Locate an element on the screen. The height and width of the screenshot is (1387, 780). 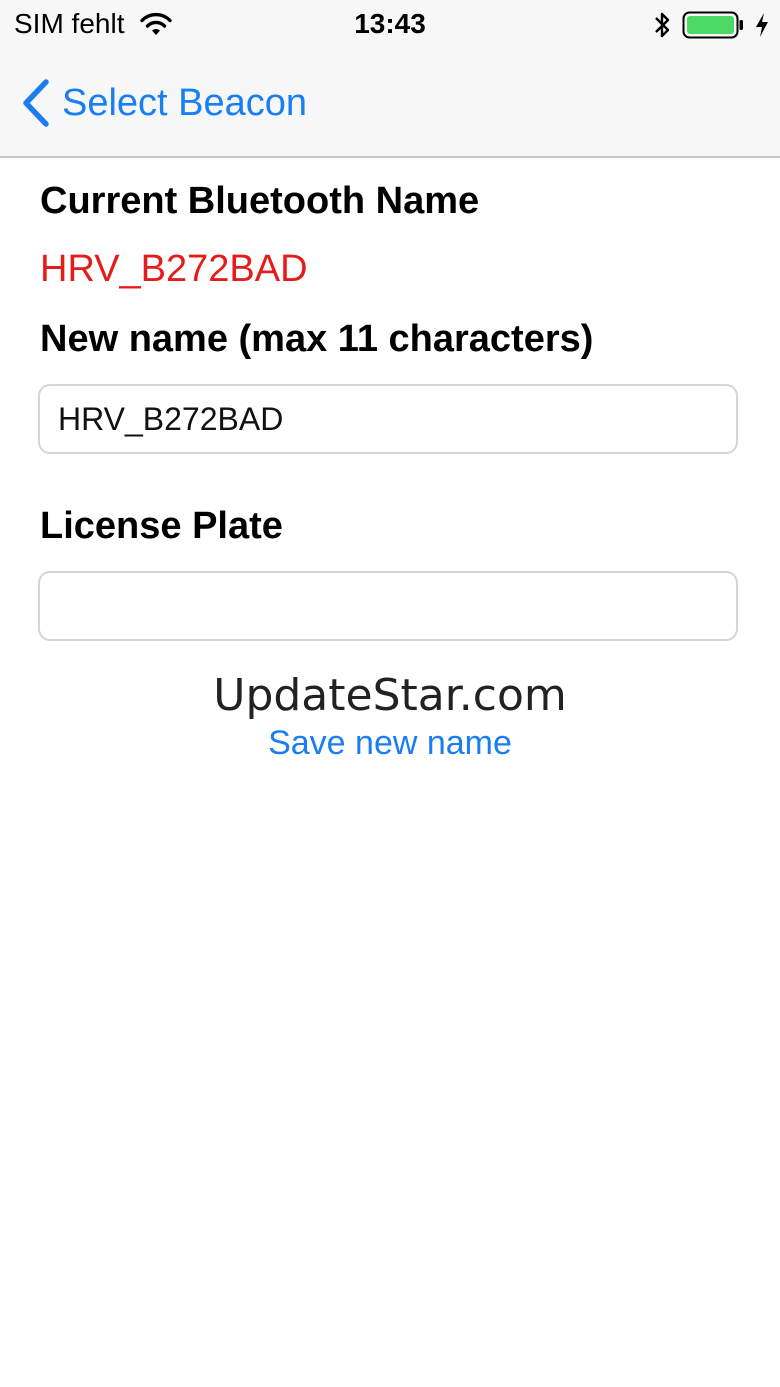
navigation-bar: Select Beacon is located at coordinates (390, 105).